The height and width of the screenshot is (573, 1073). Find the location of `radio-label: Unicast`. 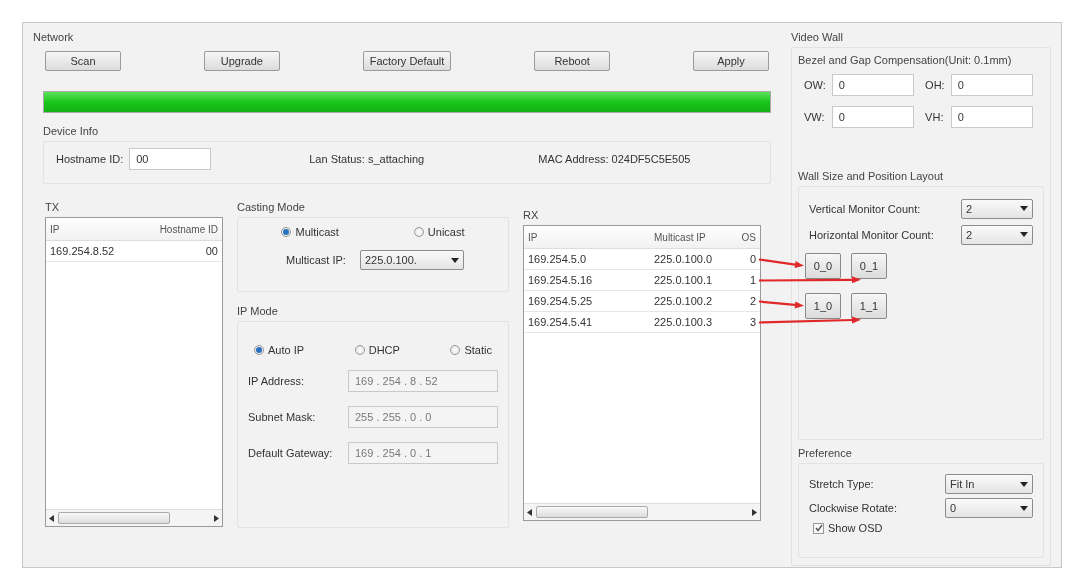

radio-label: Unicast is located at coordinates (446, 232).